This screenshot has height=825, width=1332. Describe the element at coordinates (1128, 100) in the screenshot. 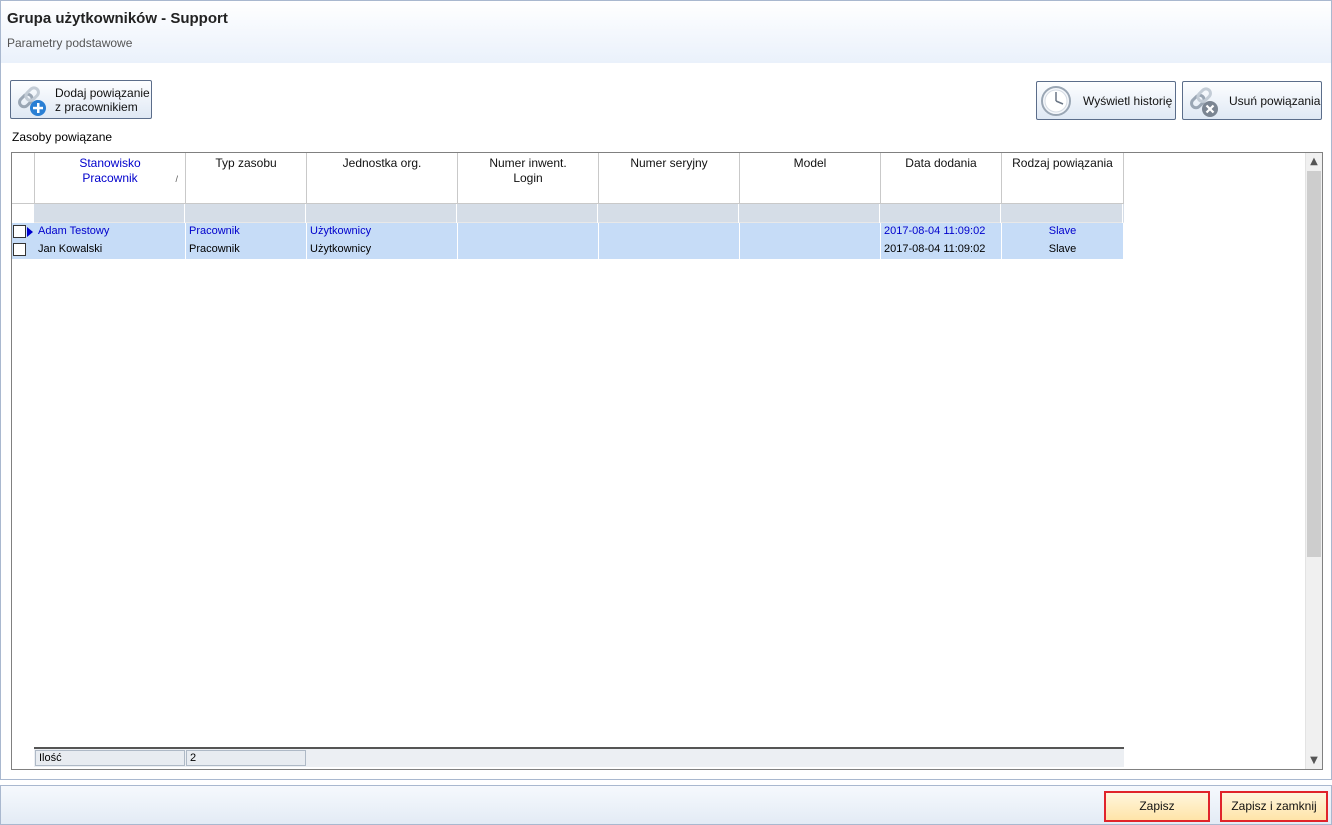

I see `show-history-label: Wyświetl historię` at that location.